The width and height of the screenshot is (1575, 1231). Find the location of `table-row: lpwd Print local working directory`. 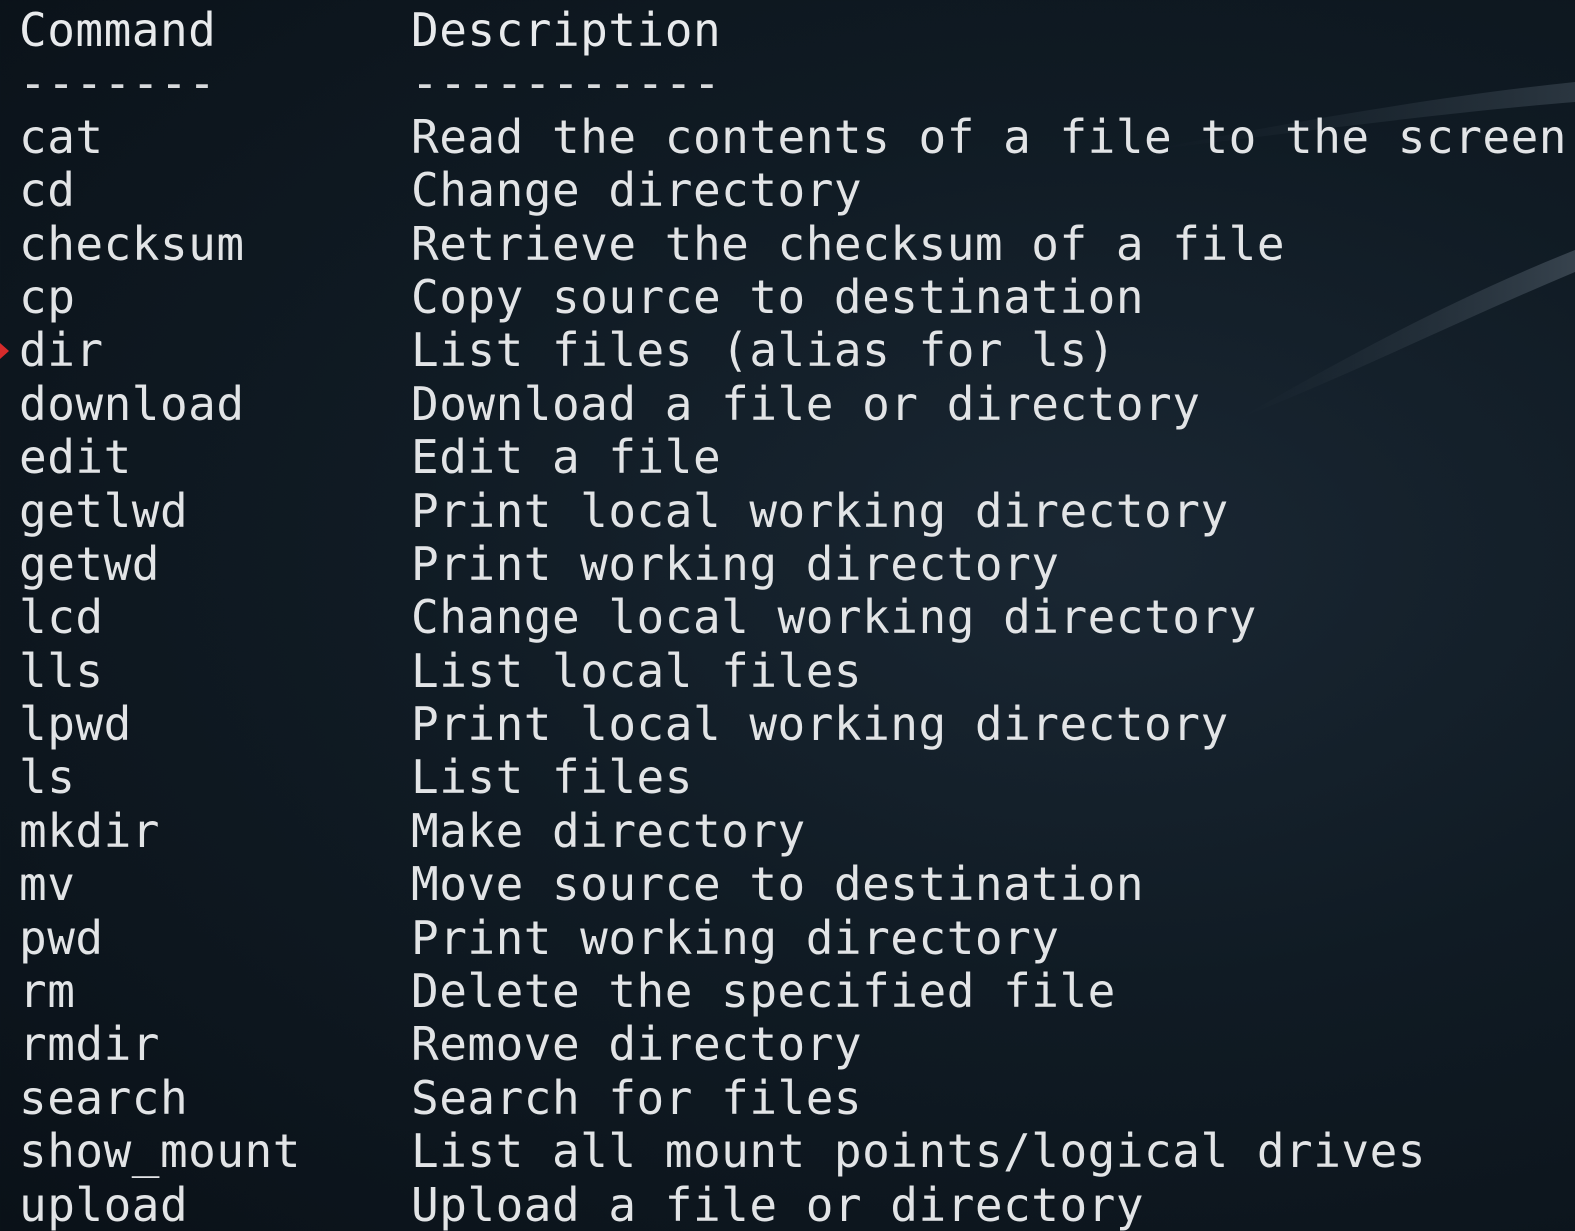

table-row: lpwd Print local working directory is located at coordinates (787, 724).